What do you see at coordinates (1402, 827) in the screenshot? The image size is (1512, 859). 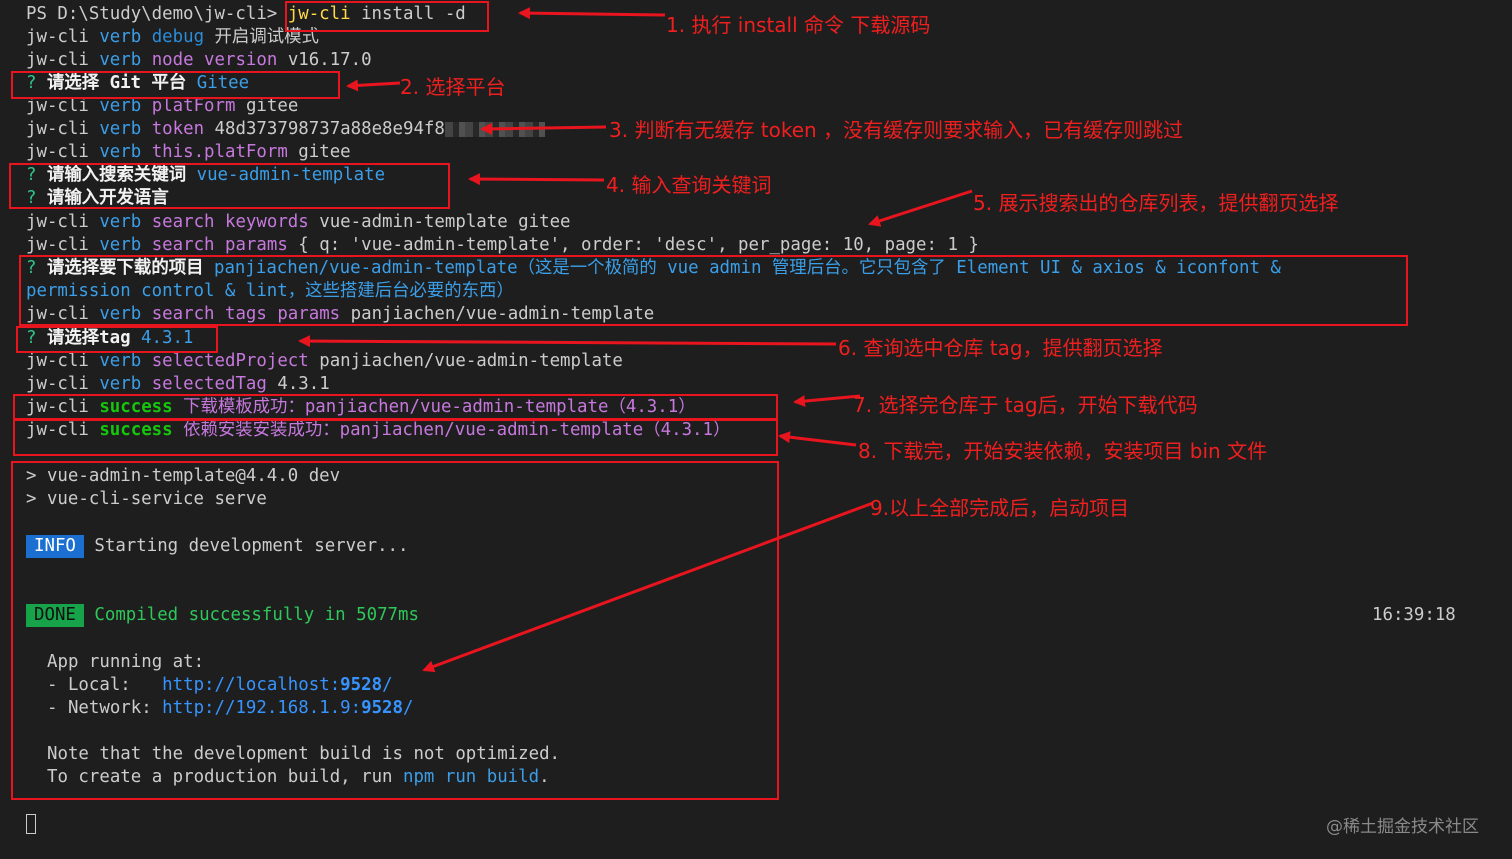 I see `watermark: @稀土掘金技术社区` at bounding box center [1402, 827].